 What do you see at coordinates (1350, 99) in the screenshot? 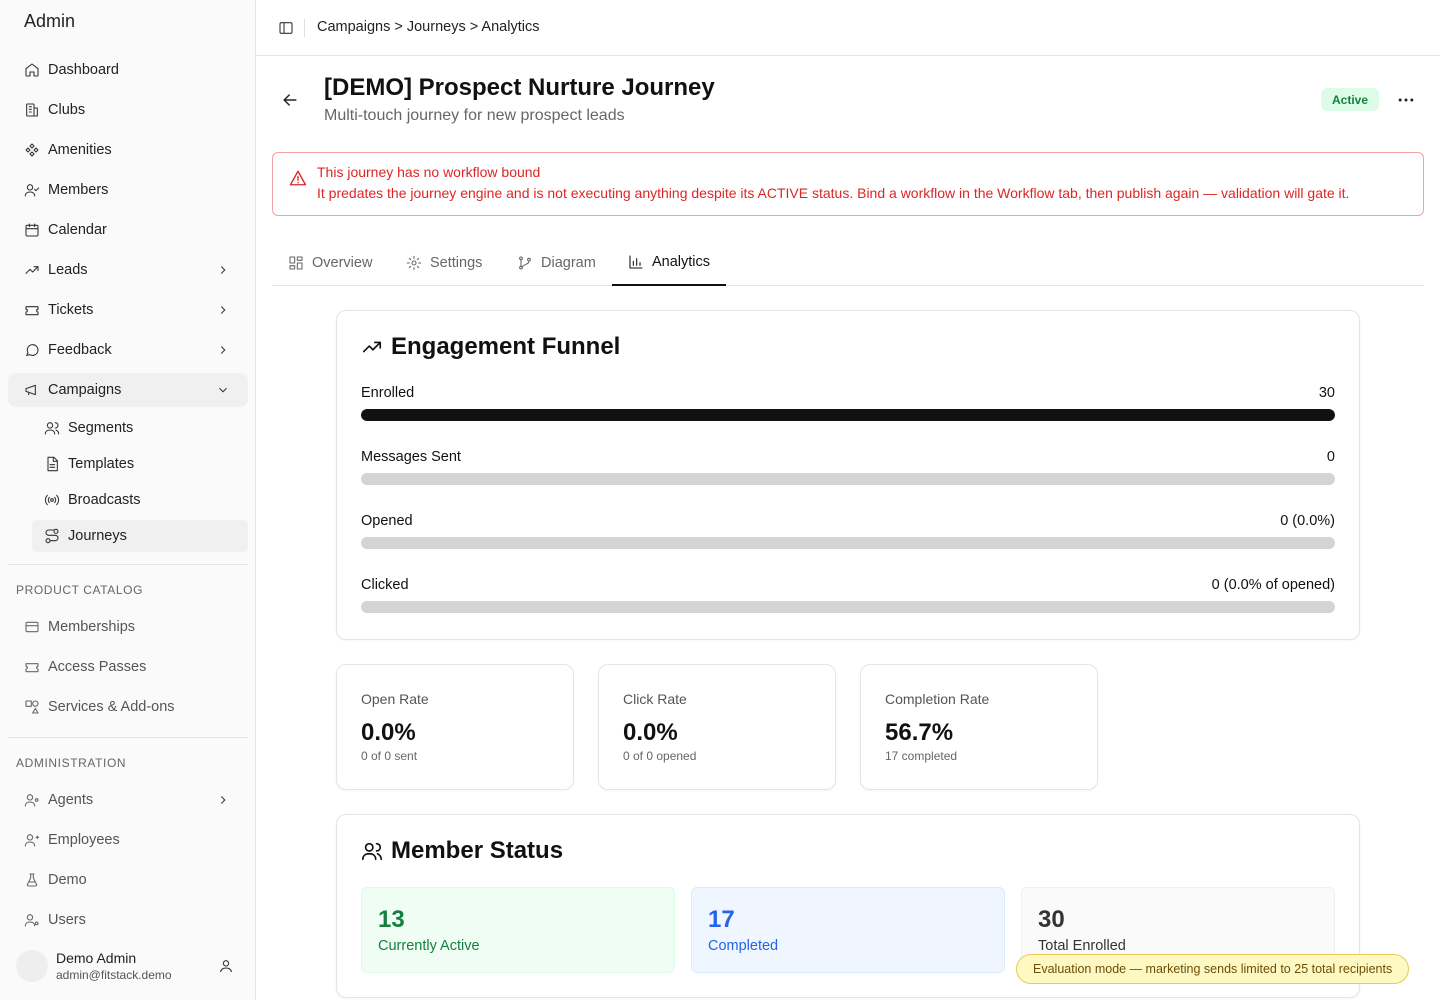
I see `status-badge: Active` at bounding box center [1350, 99].